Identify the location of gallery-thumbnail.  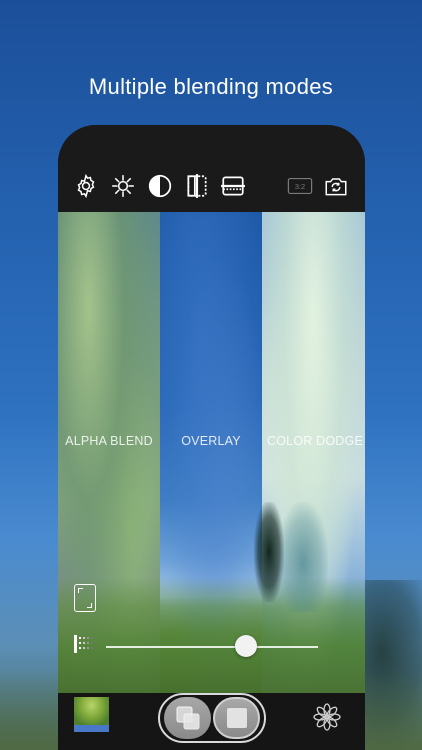
(91, 714).